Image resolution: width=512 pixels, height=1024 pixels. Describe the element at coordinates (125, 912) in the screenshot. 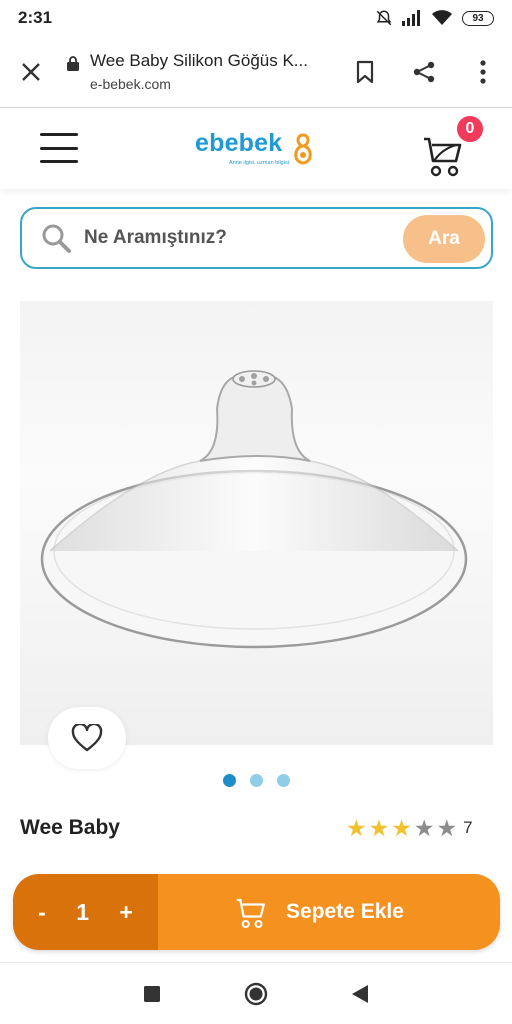

I see `increase-quantity-button: +` at that location.